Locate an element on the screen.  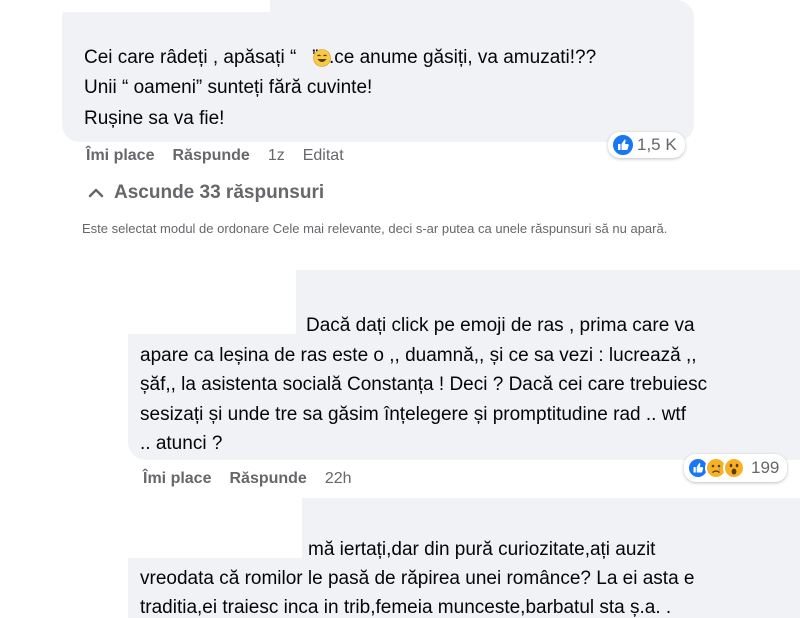
chevron-up-icon is located at coordinates (96, 193).